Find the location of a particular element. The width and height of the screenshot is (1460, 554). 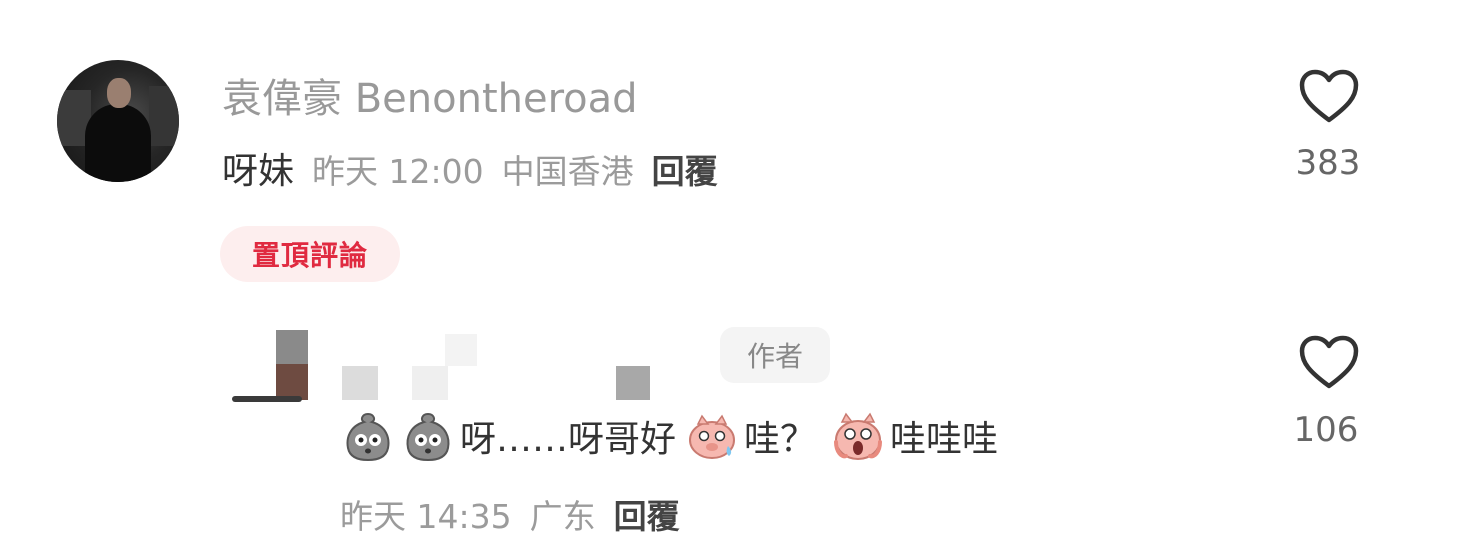

reply-text: 哇？ is located at coordinates (780, 439).